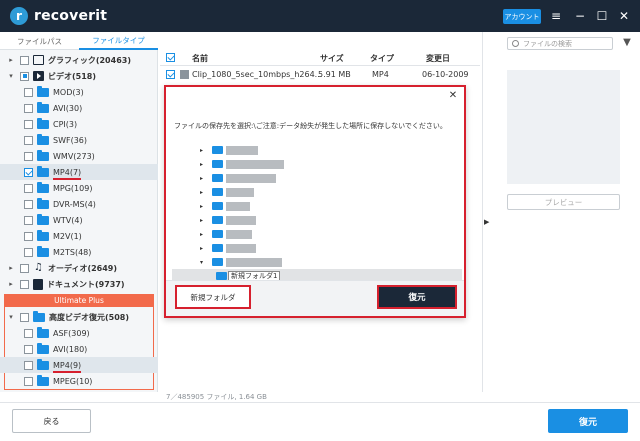 This screenshot has width=640, height=441. I want to click on account-button: アカウント, so click(522, 16).